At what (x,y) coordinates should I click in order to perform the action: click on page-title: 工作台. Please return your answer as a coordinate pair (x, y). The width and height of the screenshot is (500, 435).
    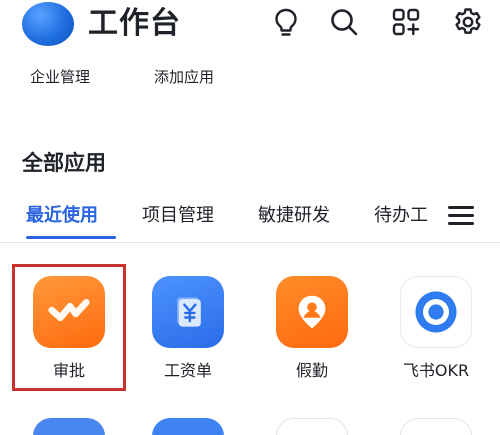
    Looking at the image, I should click on (134, 23).